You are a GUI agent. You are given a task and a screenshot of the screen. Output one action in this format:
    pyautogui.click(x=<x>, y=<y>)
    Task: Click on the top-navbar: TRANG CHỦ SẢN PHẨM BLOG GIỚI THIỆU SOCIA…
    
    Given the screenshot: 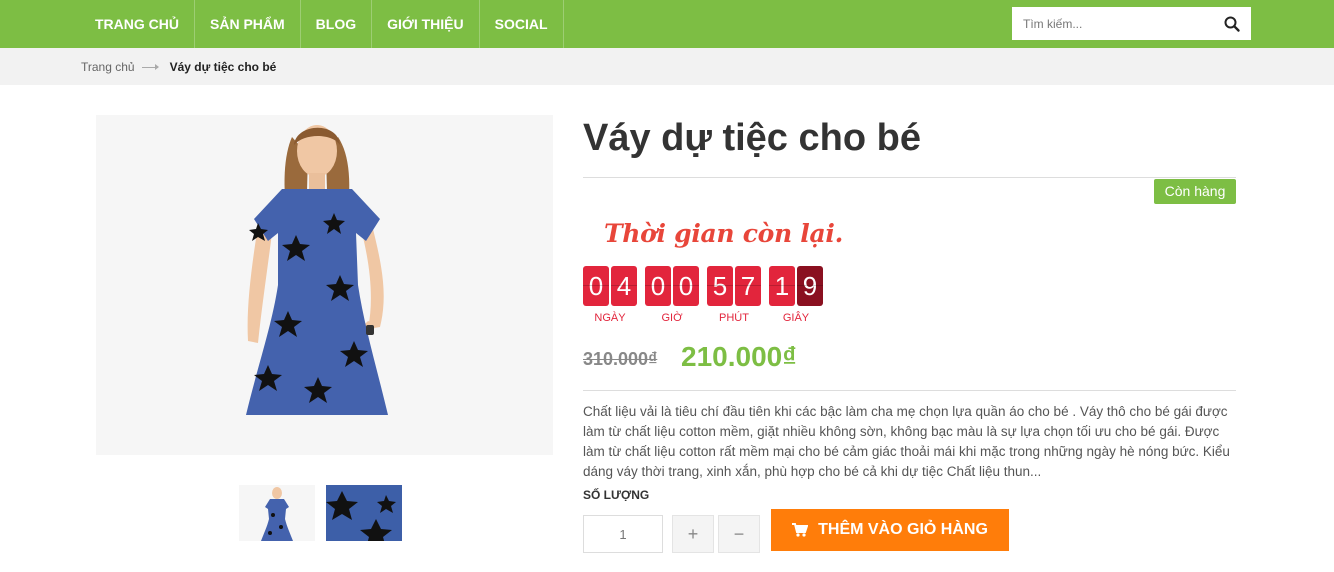 What is the action you would take?
    pyautogui.click(x=667, y=24)
    